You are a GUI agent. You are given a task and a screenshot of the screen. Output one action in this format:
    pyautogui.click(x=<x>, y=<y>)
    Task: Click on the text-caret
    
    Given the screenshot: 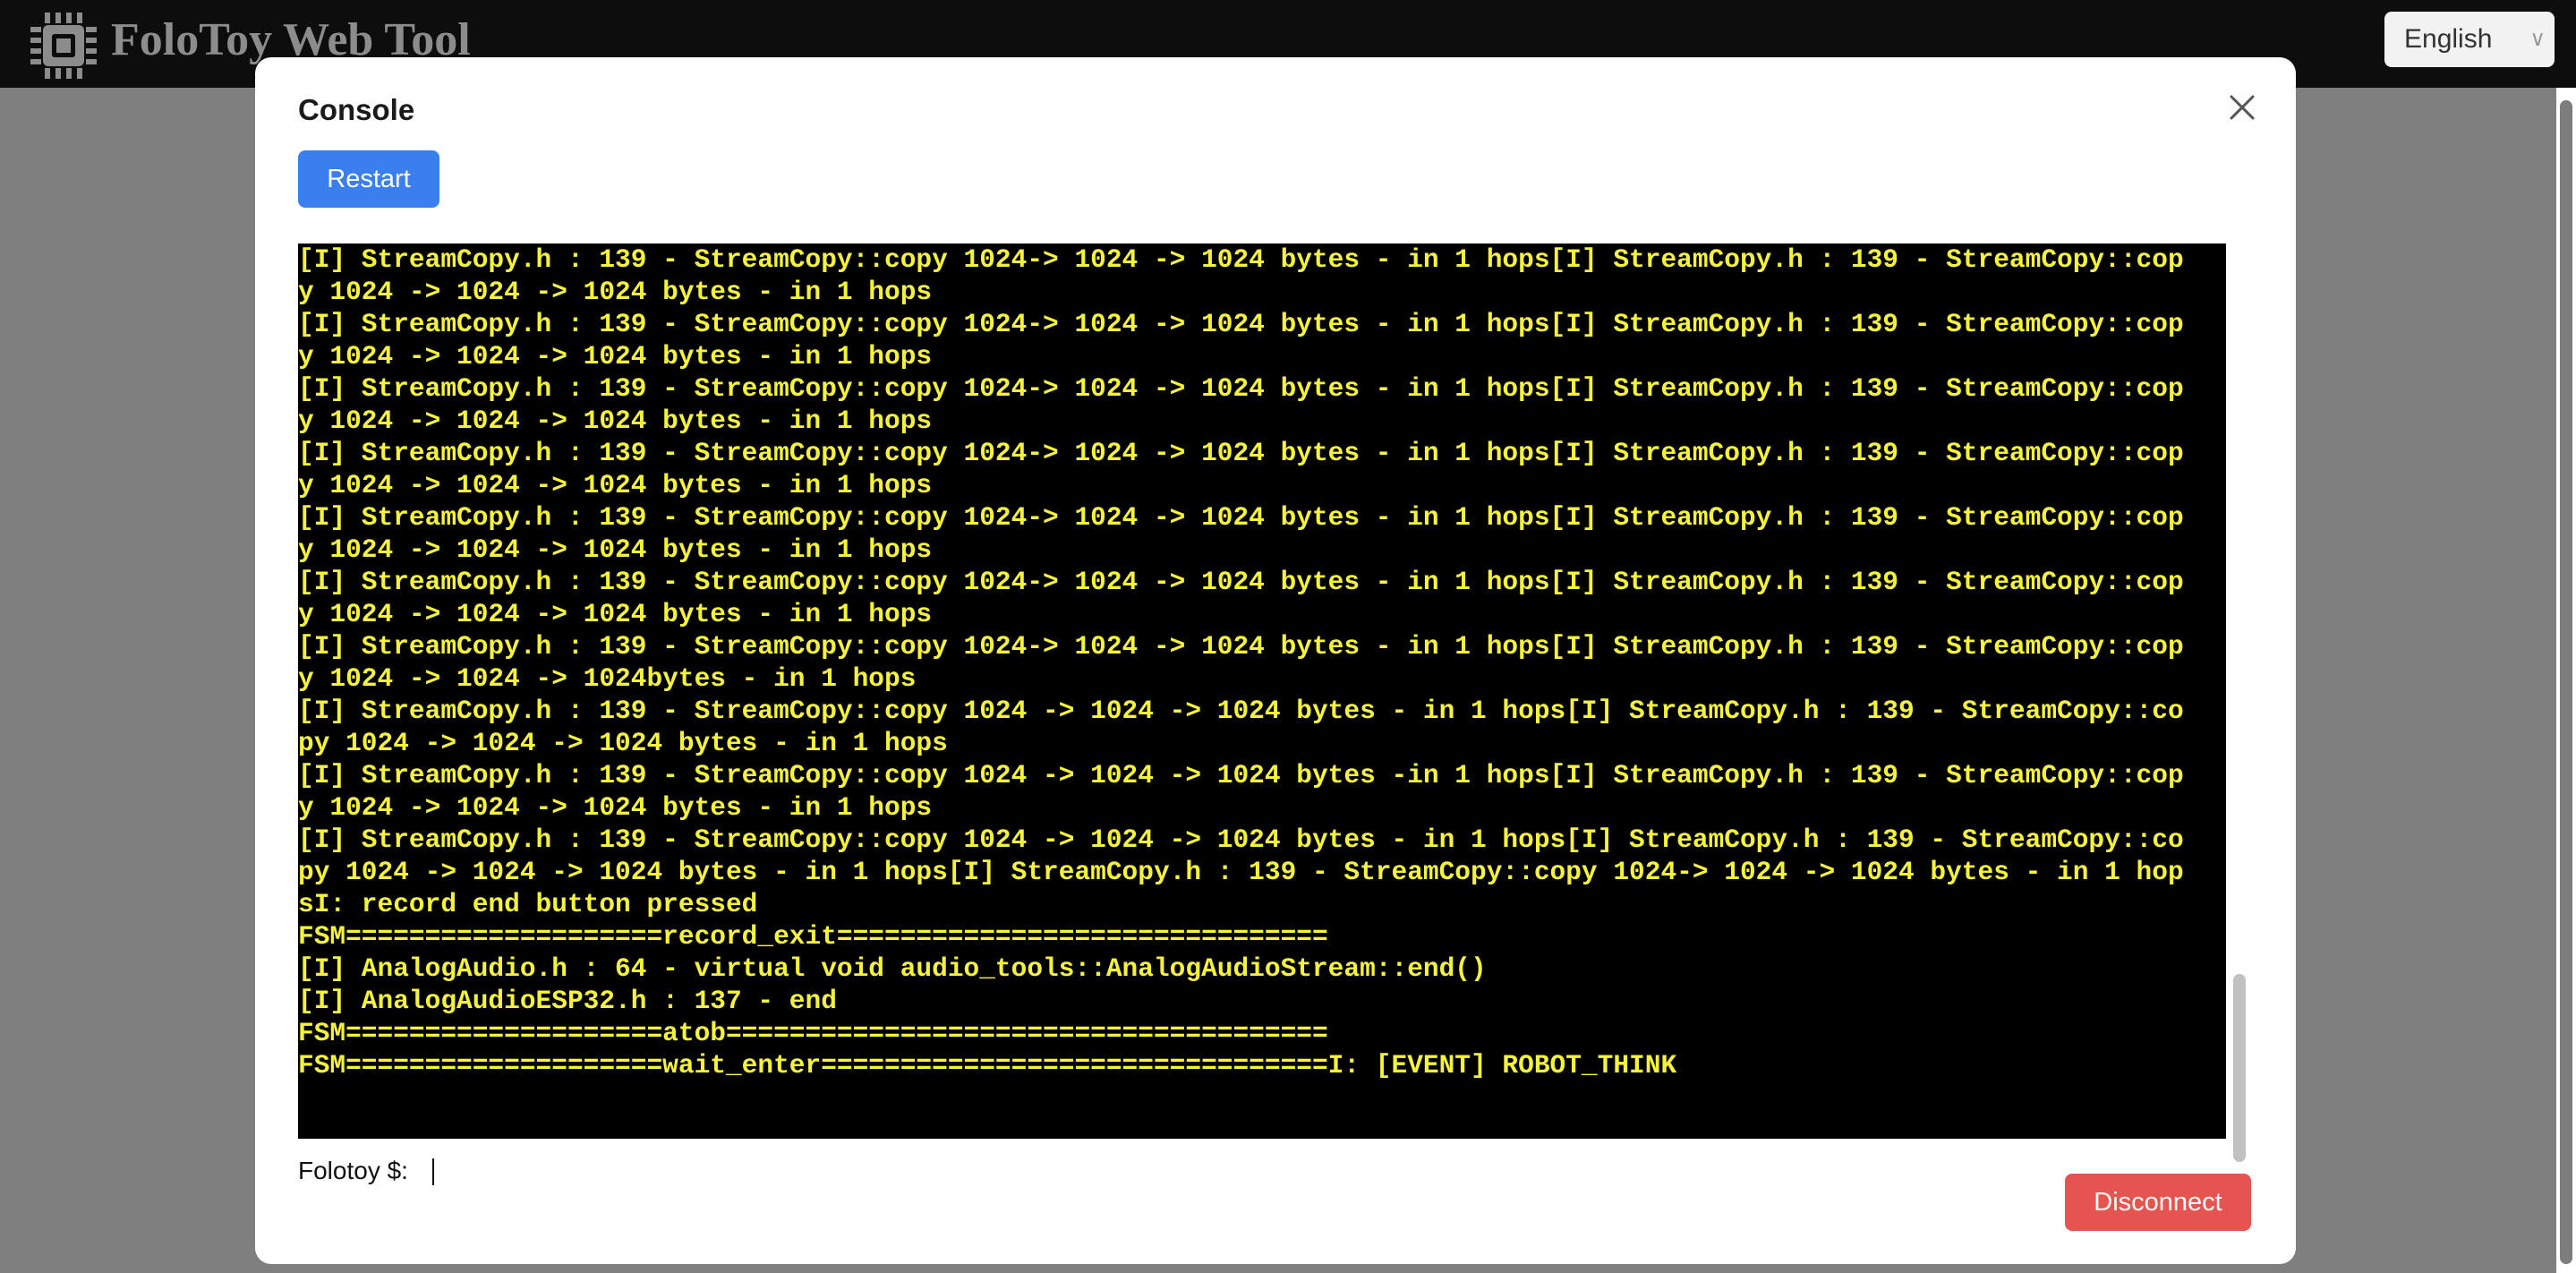 What is the action you would take?
    pyautogui.click(x=433, y=1171)
    